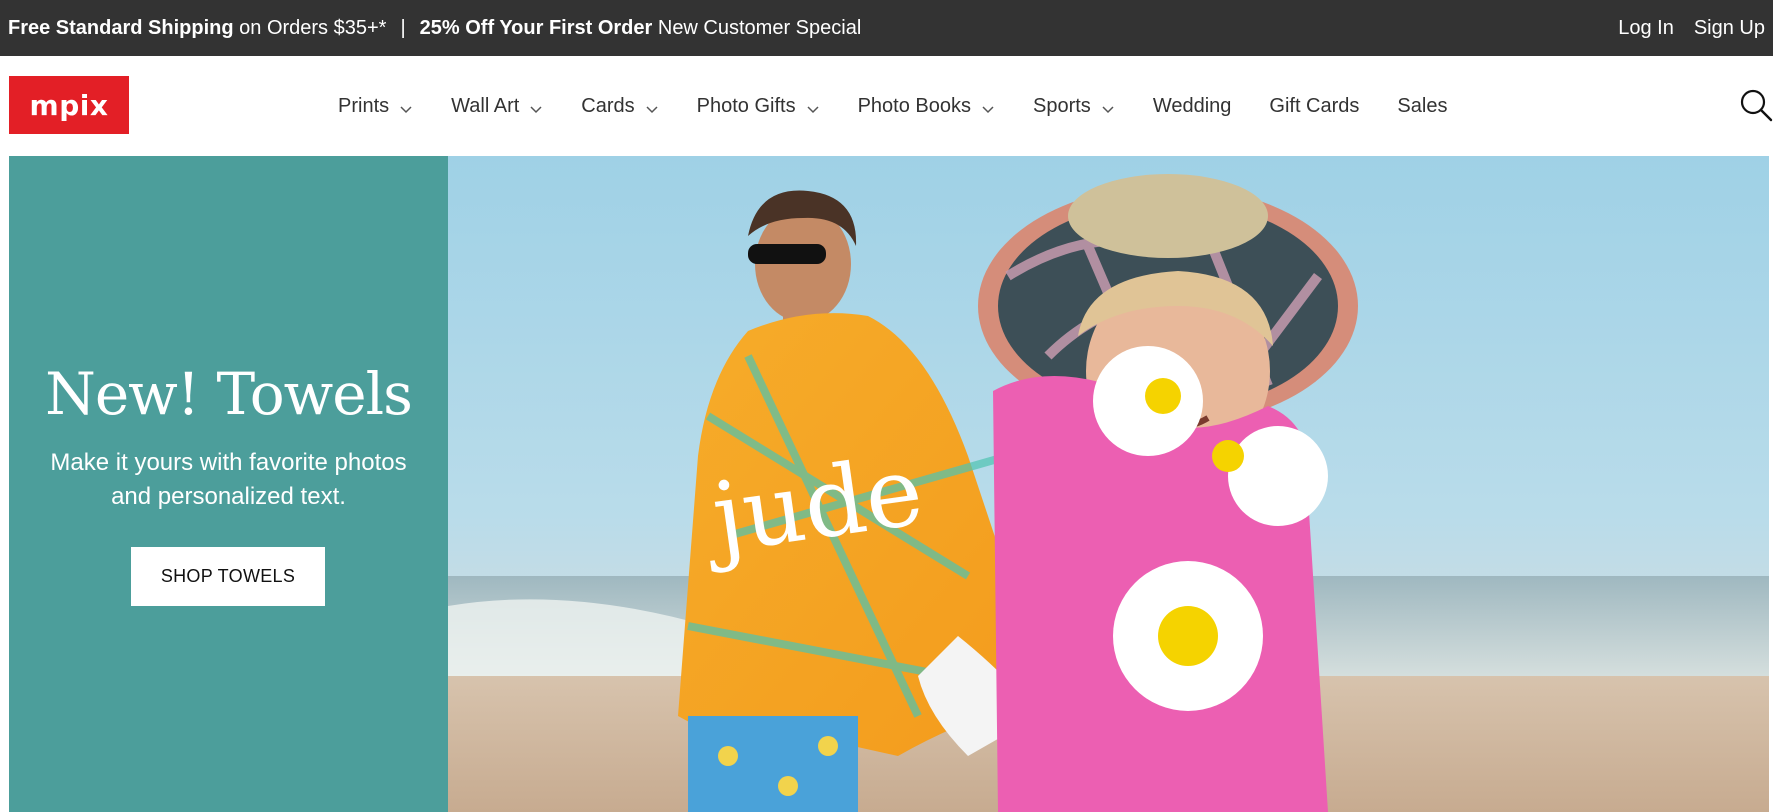 The image size is (1773, 812). I want to click on nav-item-gift-cards: Gift Cards, so click(1314, 106).